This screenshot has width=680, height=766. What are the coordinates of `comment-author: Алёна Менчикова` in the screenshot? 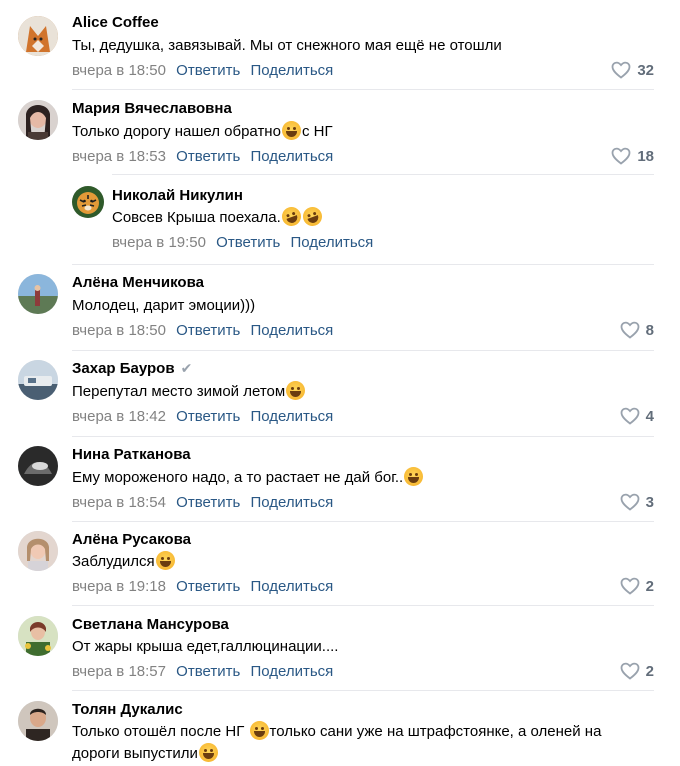 It's located at (138, 282).